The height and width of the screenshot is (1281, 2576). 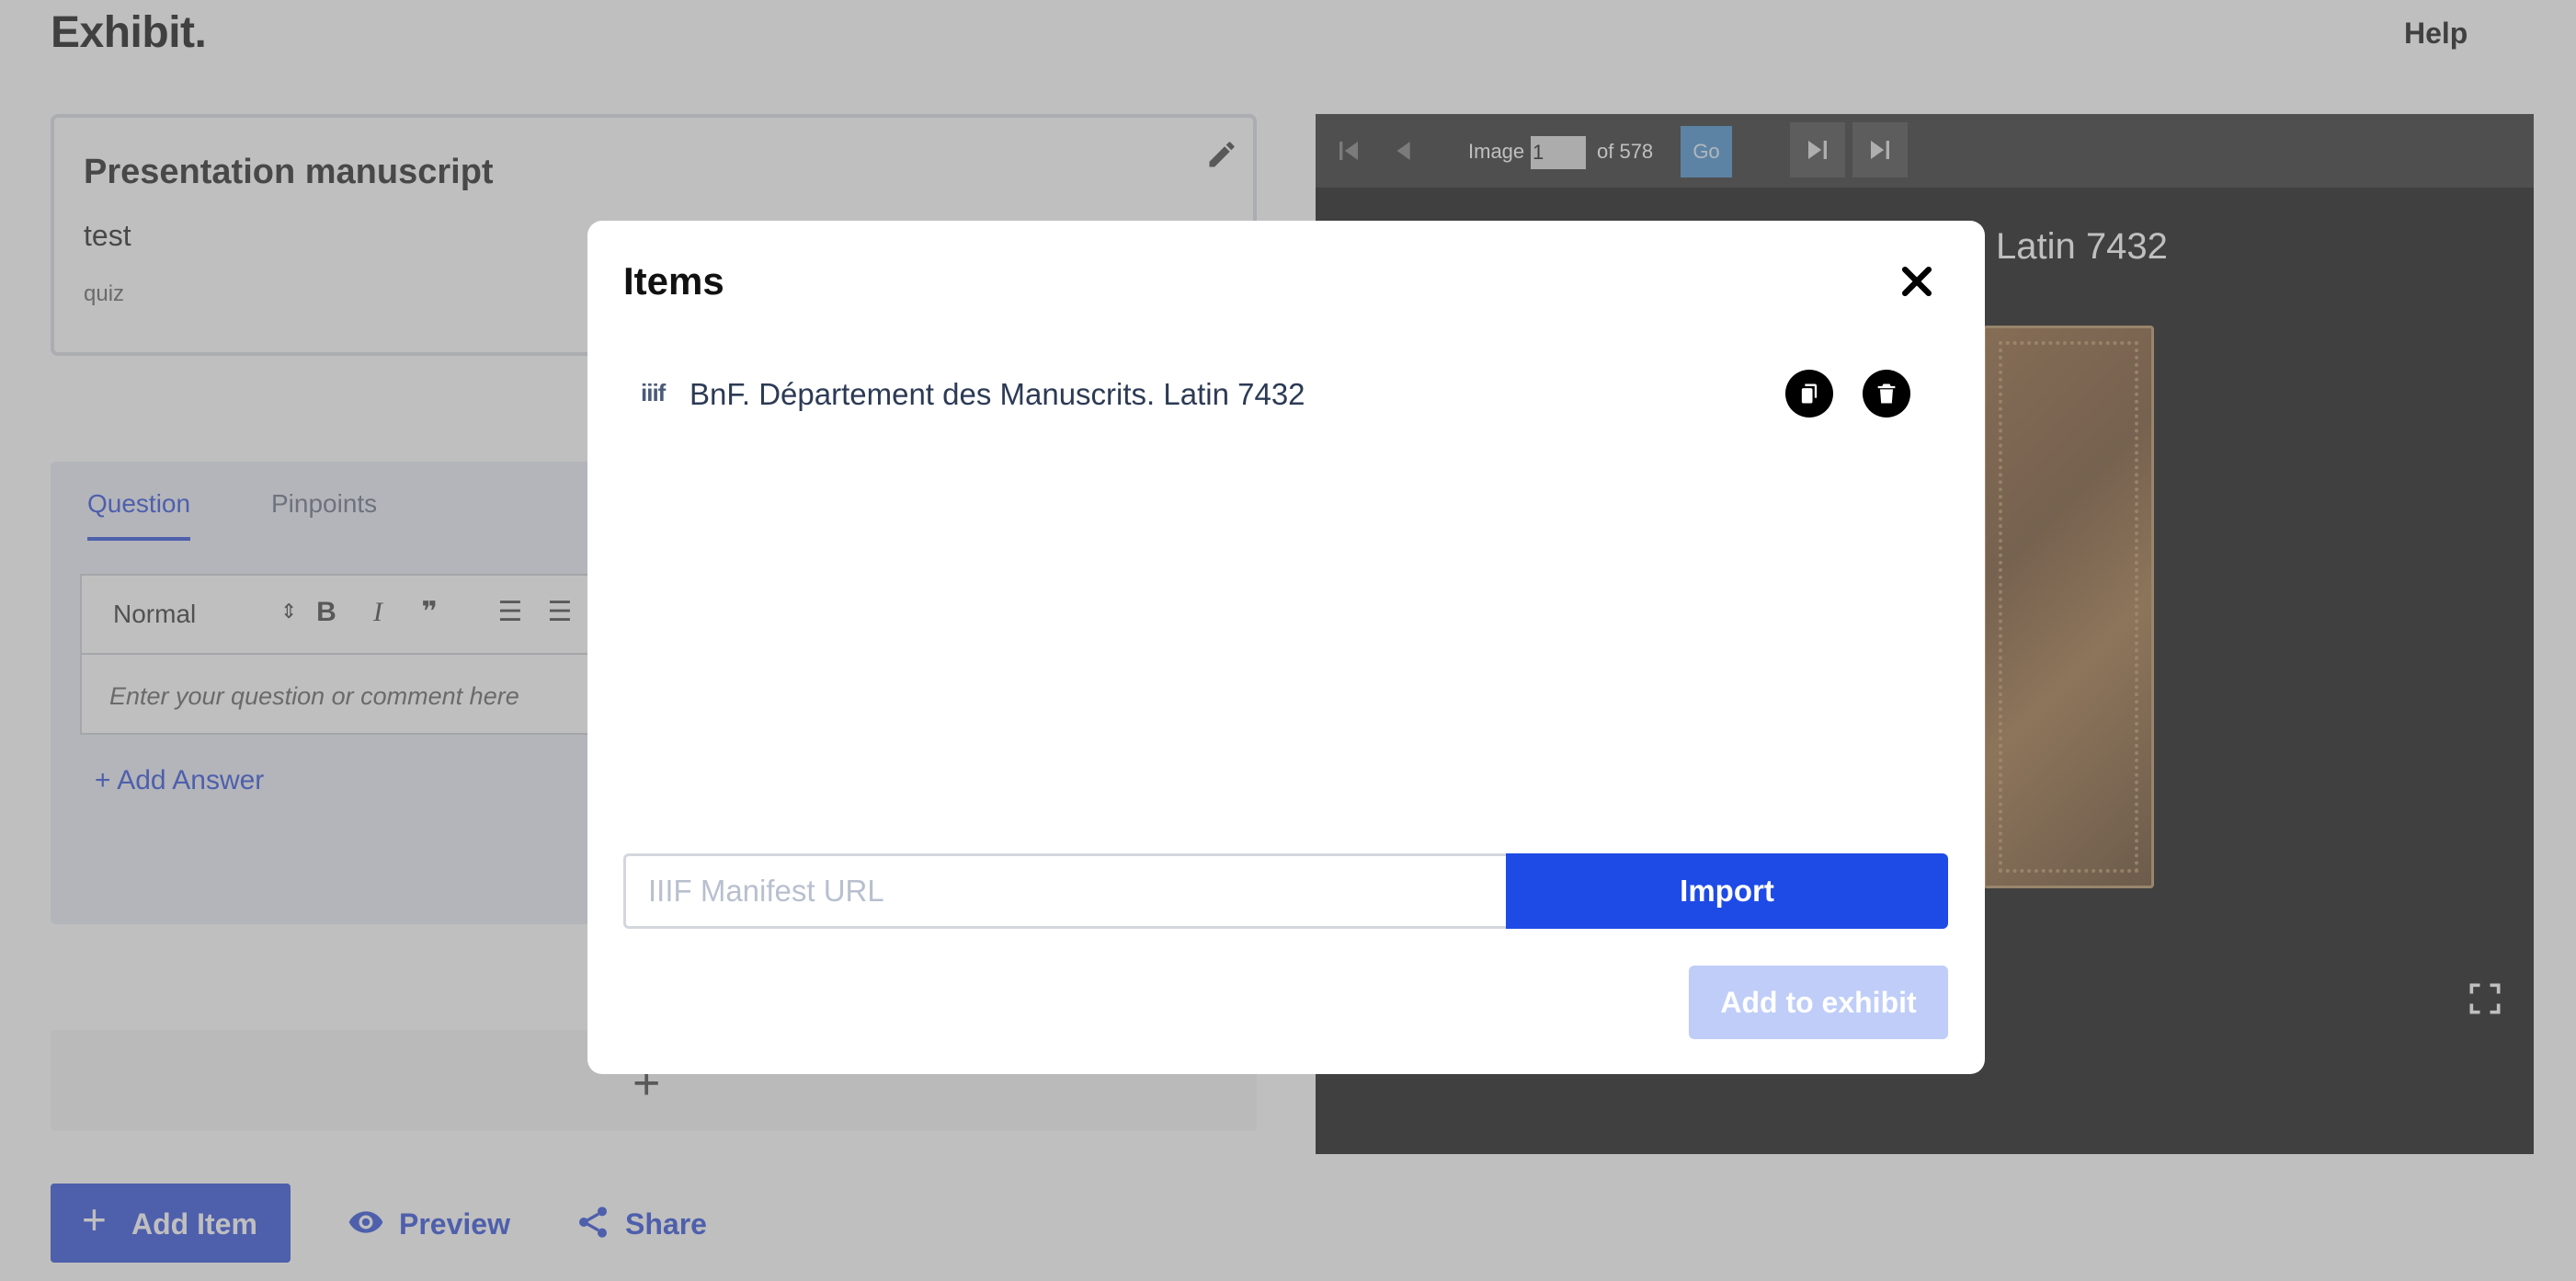 I want to click on modal-title: Items, so click(x=673, y=281).